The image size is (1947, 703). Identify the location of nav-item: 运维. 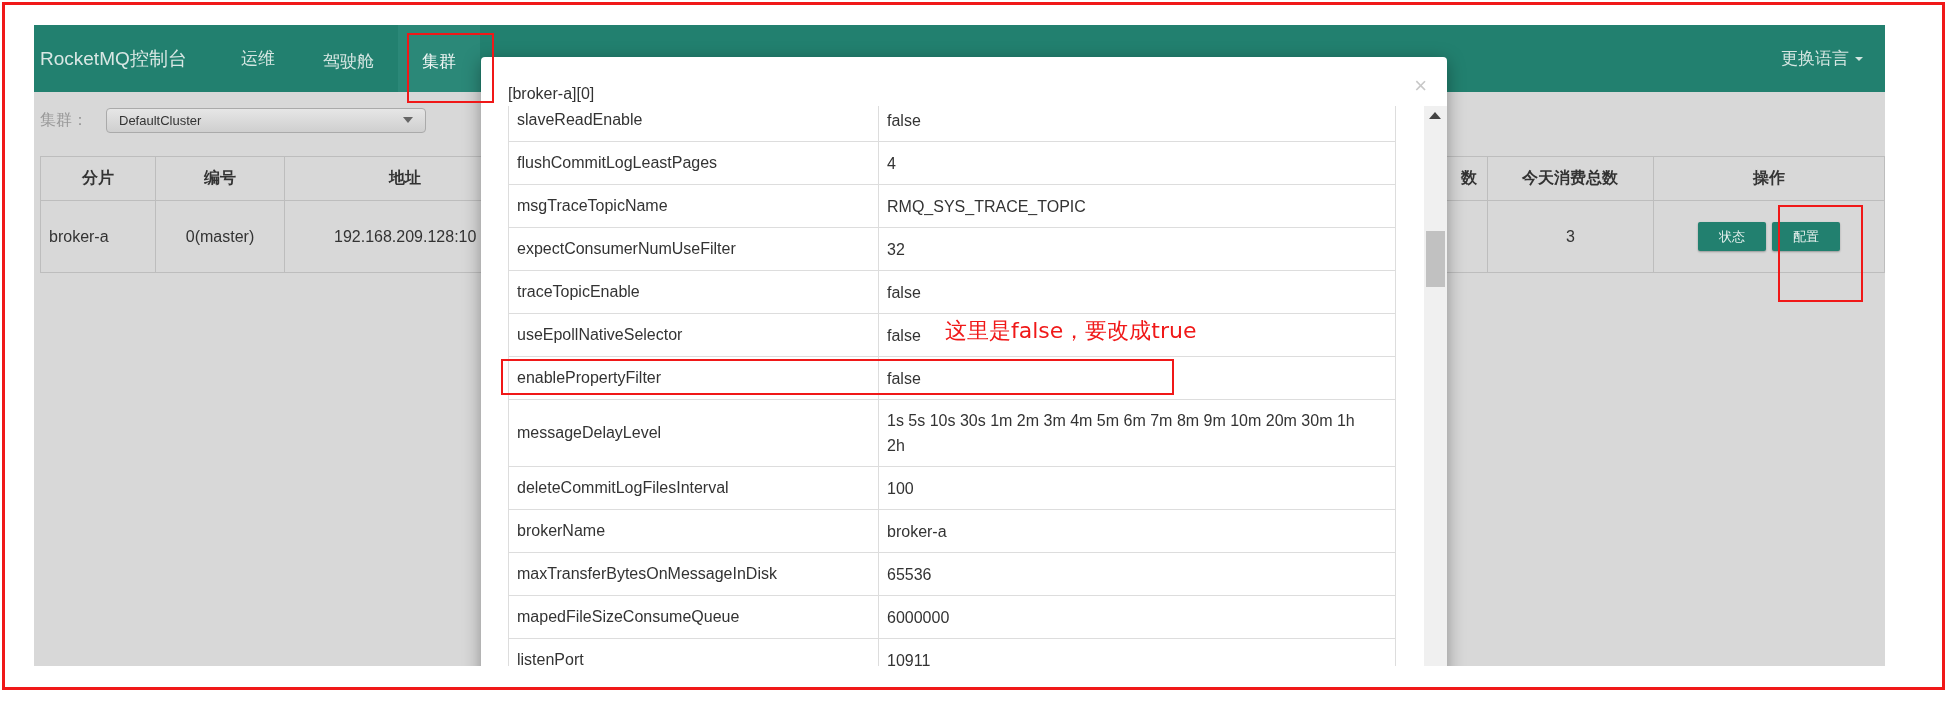
(257, 58).